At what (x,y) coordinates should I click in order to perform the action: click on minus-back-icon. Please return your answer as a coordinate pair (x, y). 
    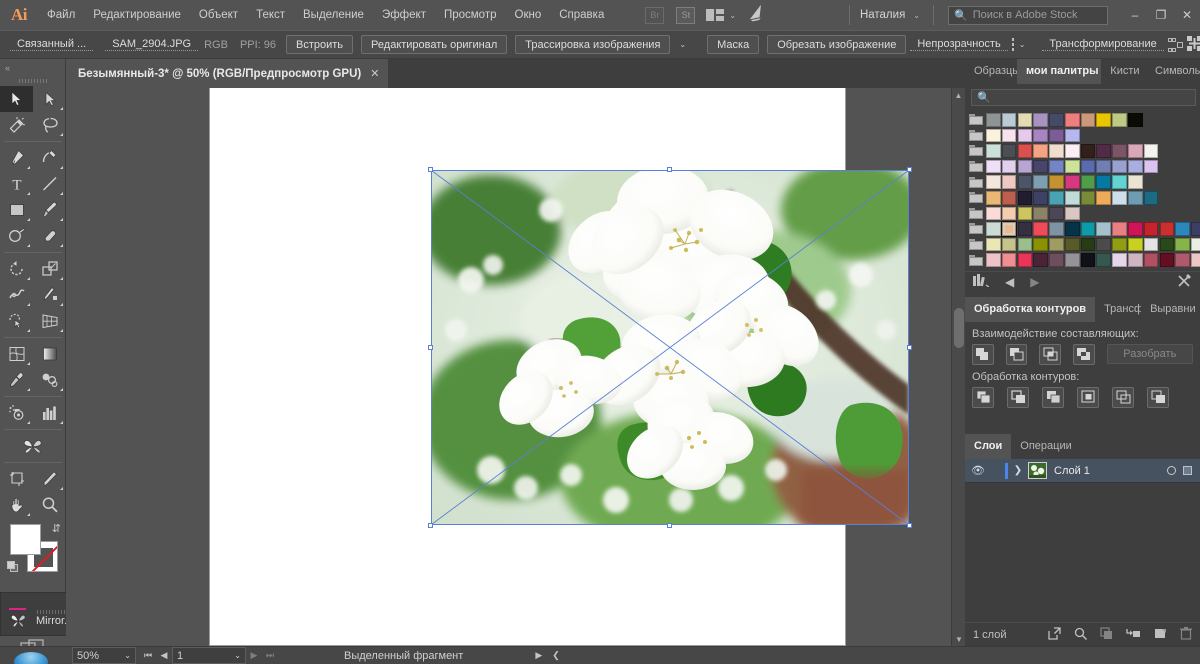
    Looking at the image, I should click on (1158, 397).